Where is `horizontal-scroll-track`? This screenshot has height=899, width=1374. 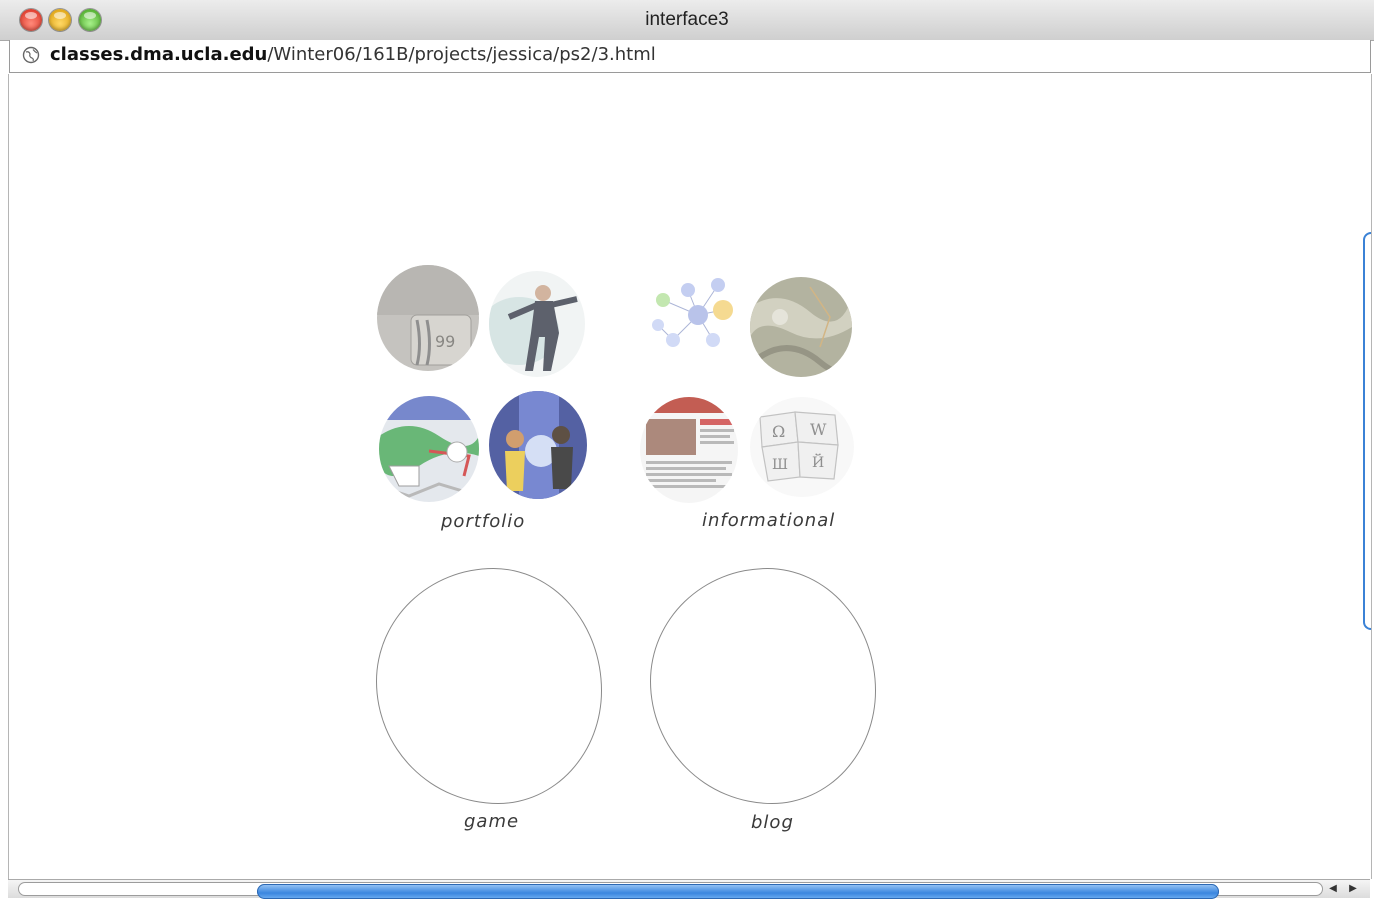 horizontal-scroll-track is located at coordinates (670, 890).